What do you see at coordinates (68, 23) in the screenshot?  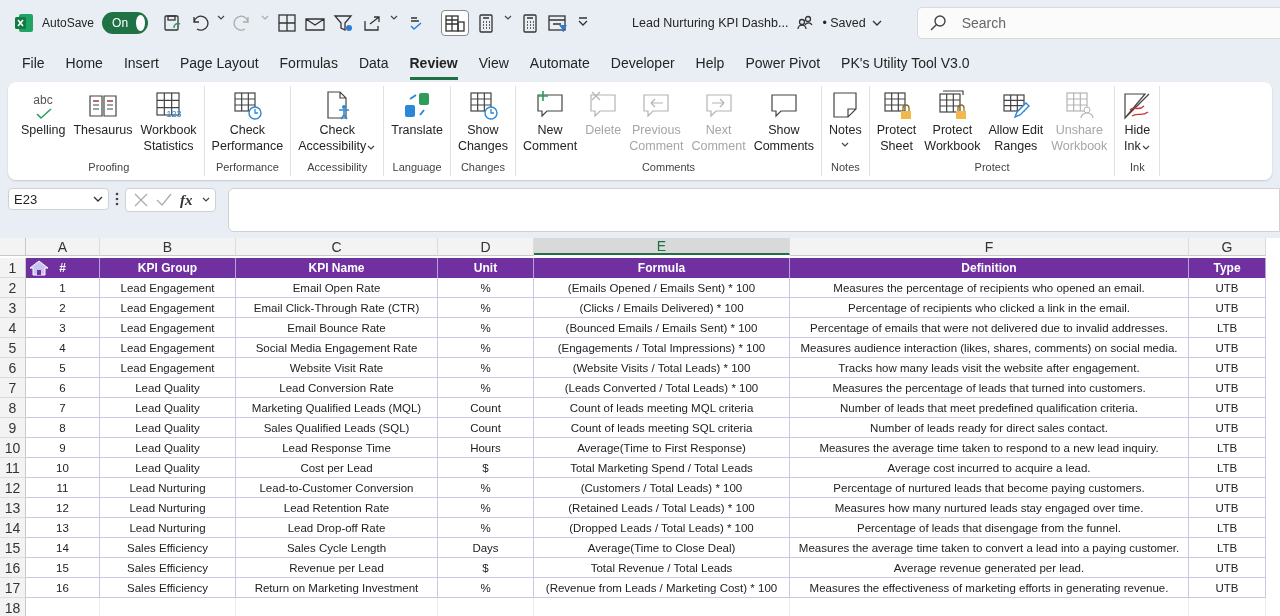 I see `autosave-label: AutoSave` at bounding box center [68, 23].